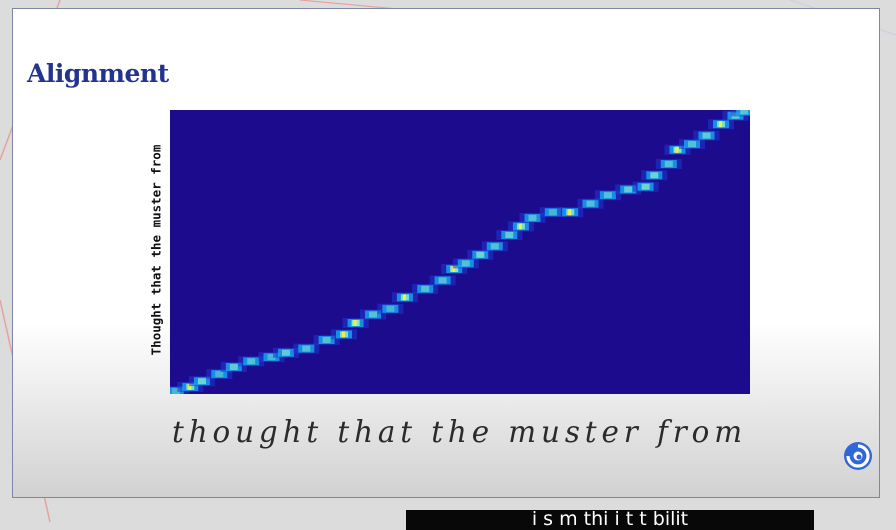 The width and height of the screenshot is (896, 530). I want to click on handwritten-transcript: thought that the muster from, so click(459, 432).